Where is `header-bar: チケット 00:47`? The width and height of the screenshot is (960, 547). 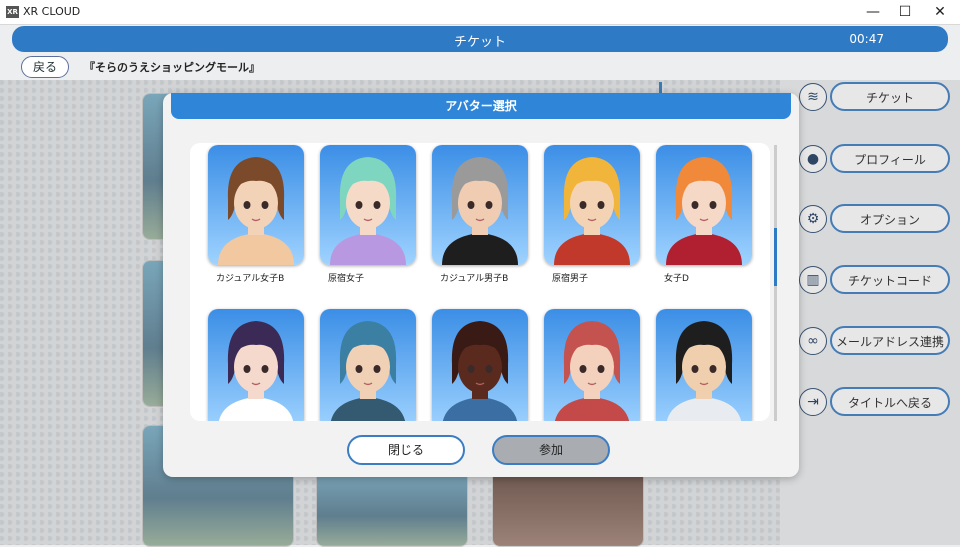
header-bar: チケット 00:47 is located at coordinates (480, 39).